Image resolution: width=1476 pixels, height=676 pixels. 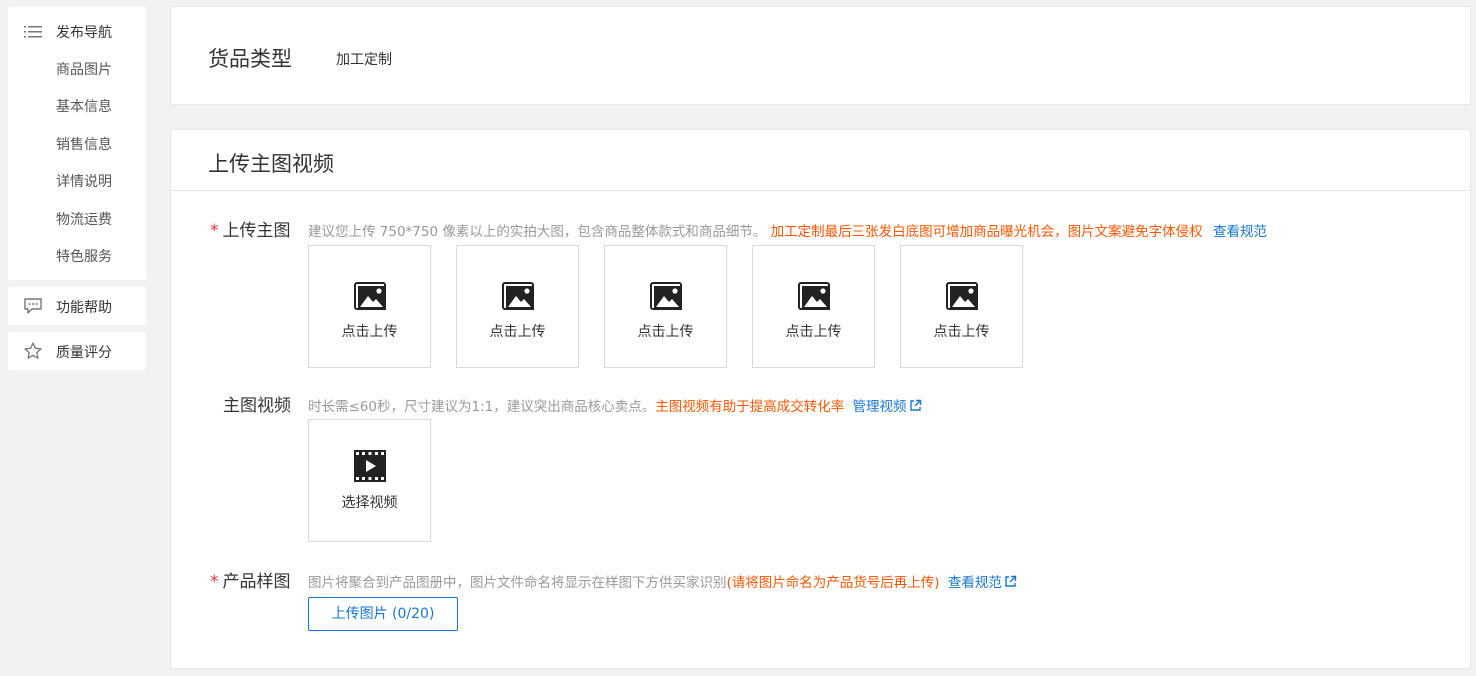 What do you see at coordinates (33, 306) in the screenshot?
I see `chat-bubble-icon` at bounding box center [33, 306].